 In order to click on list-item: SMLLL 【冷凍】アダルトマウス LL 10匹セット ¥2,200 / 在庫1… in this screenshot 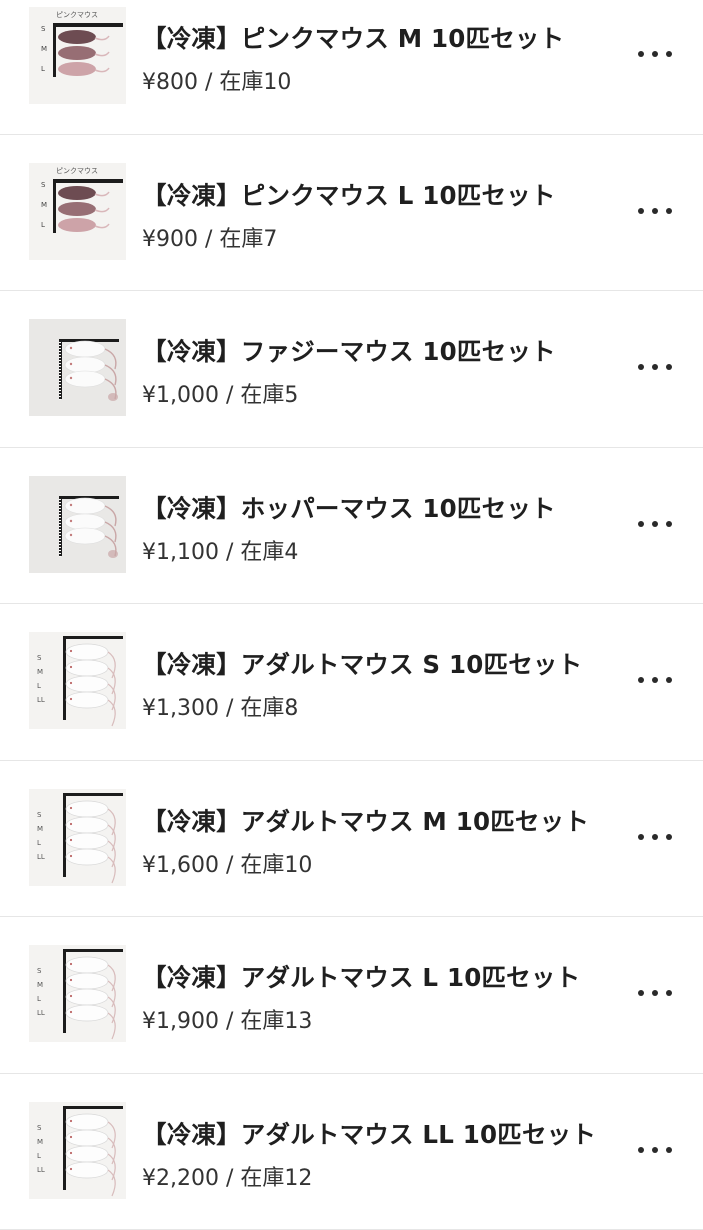, I will do `click(351, 1152)`.